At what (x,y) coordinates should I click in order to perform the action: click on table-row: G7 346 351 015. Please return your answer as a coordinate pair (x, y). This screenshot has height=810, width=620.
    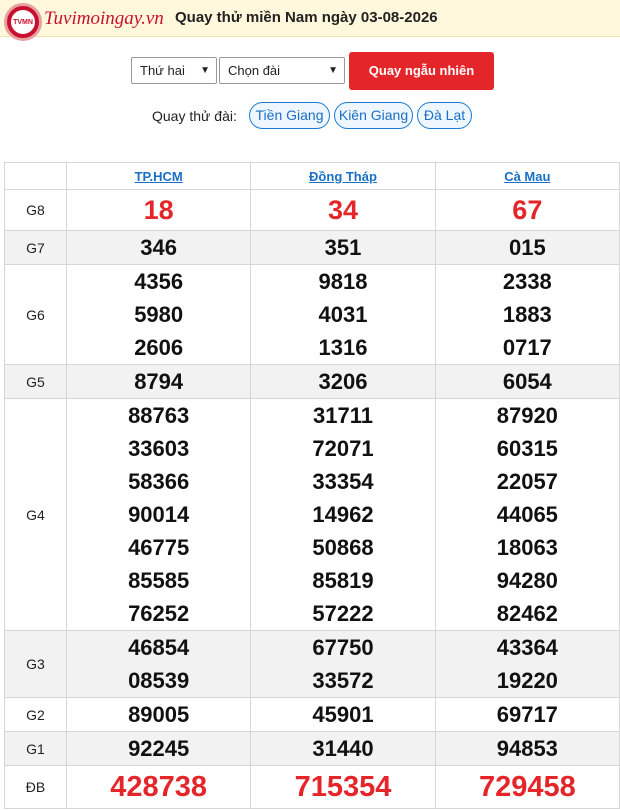
    Looking at the image, I should click on (312, 247).